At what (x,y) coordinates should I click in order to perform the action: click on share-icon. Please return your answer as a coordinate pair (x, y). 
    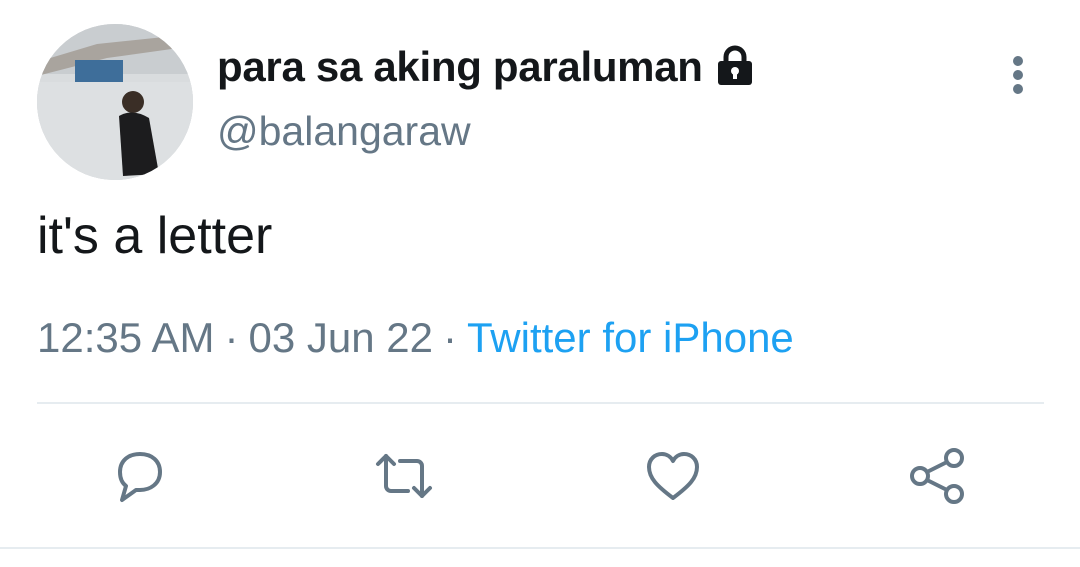
    Looking at the image, I should click on (938, 478).